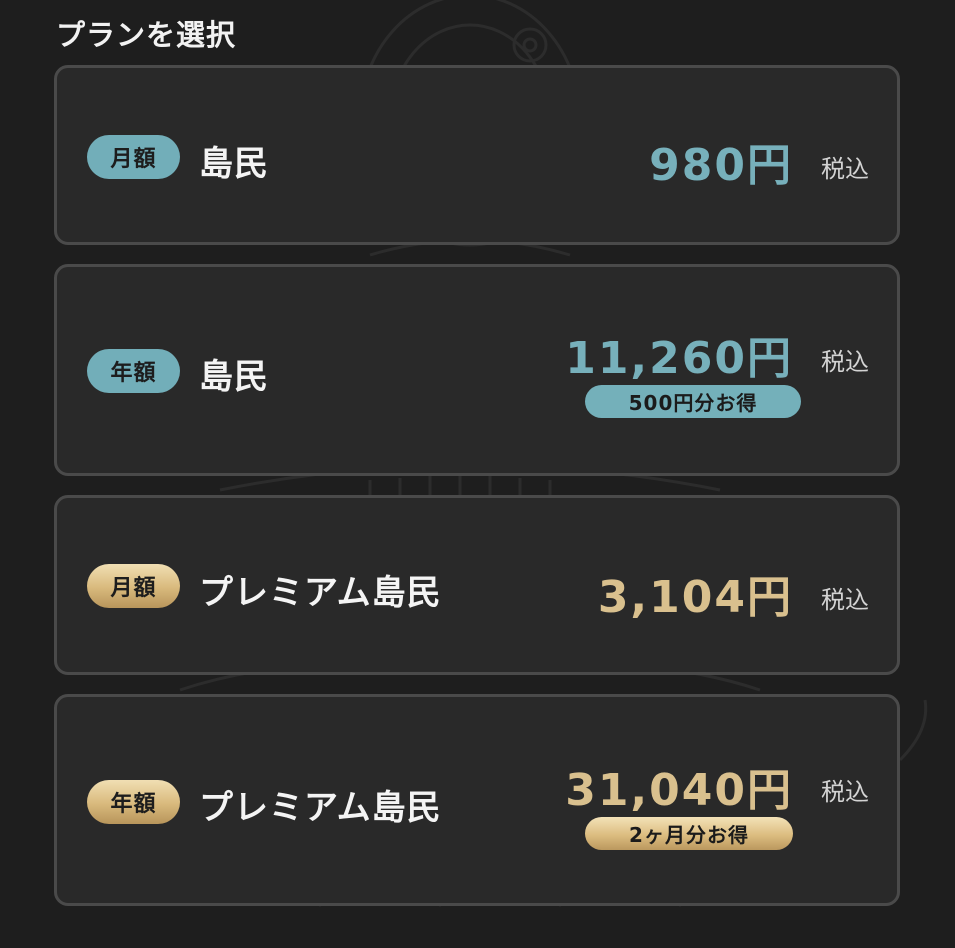  Describe the element at coordinates (689, 833) in the screenshot. I see `discount-badge: 2ヶ月分お得` at that location.